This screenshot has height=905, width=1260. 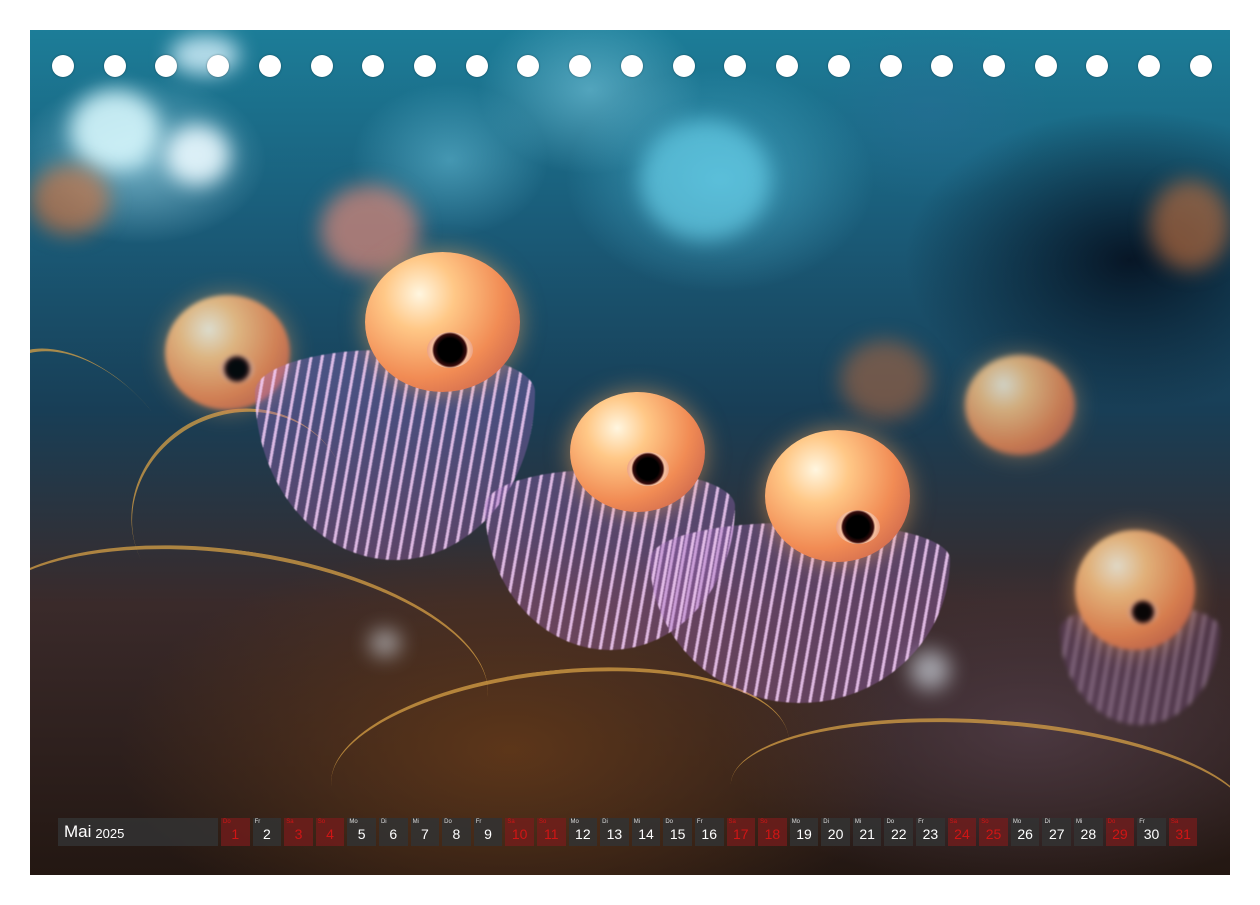 I want to click on day-number: 25, so click(x=993, y=834).